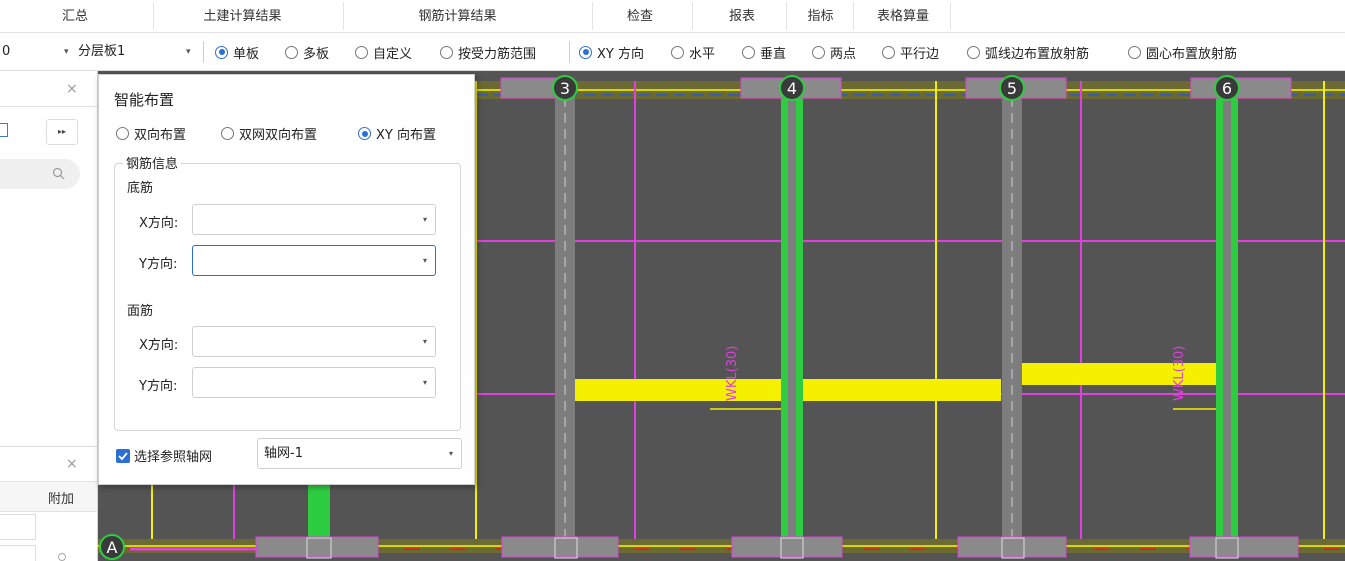 Image resolution: width=1345 pixels, height=561 pixels. Describe the element at coordinates (672, 16) in the screenshot. I see `ribbon-menu: 汇总 土建计算结果 钢筋计算结果 检查 报表 指标 表格算量` at that location.